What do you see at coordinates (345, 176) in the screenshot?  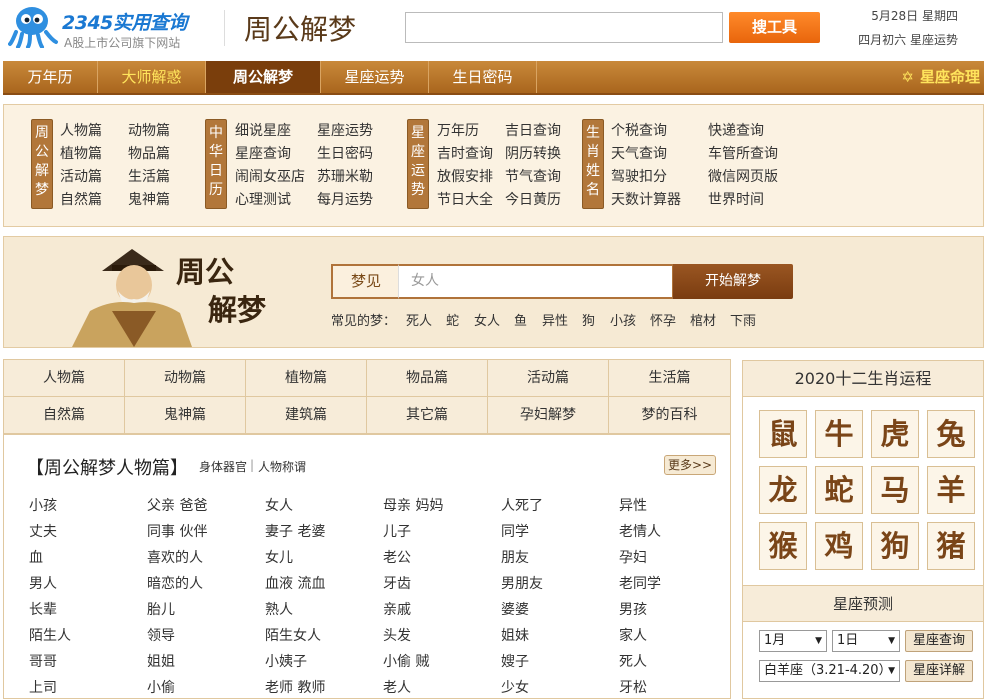 I see `quick-link: 苏珊米勒` at bounding box center [345, 176].